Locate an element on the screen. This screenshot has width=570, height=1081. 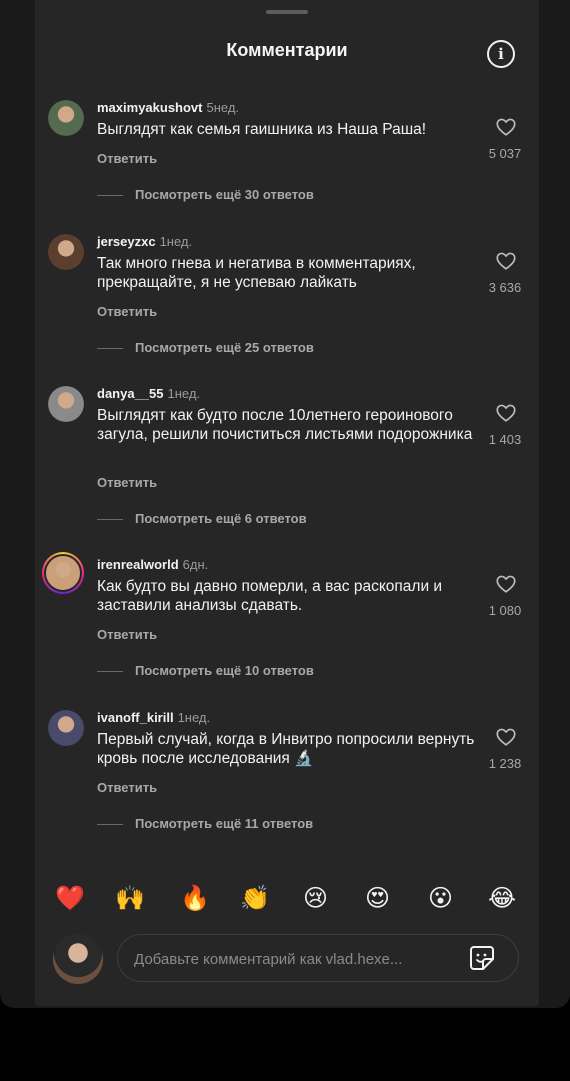
like-count: 1 238 is located at coordinates (505, 763).